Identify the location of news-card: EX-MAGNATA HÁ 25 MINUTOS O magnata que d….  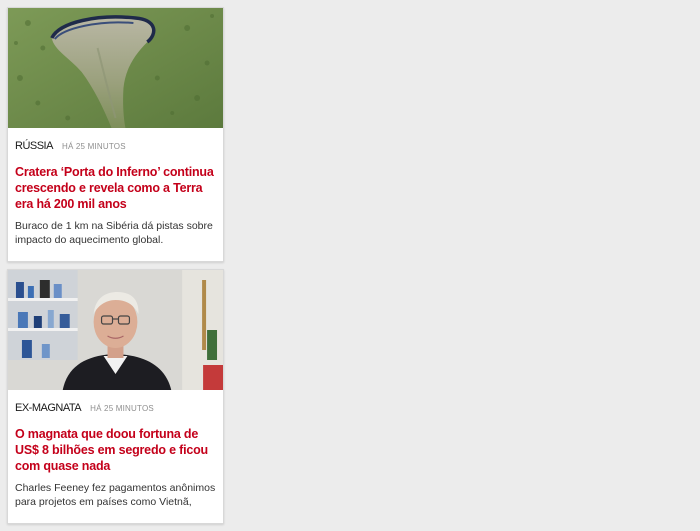
(115, 396).